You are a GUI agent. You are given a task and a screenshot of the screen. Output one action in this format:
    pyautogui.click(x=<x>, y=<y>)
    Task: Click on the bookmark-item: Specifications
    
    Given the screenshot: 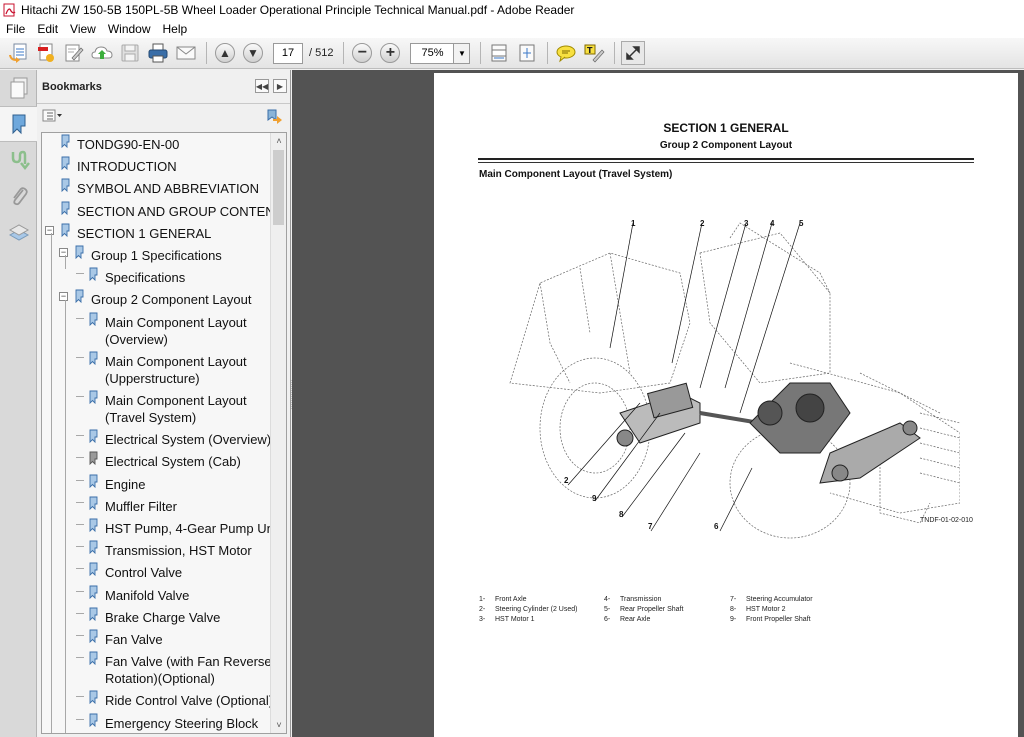 What is the action you would take?
    pyautogui.click(x=157, y=277)
    